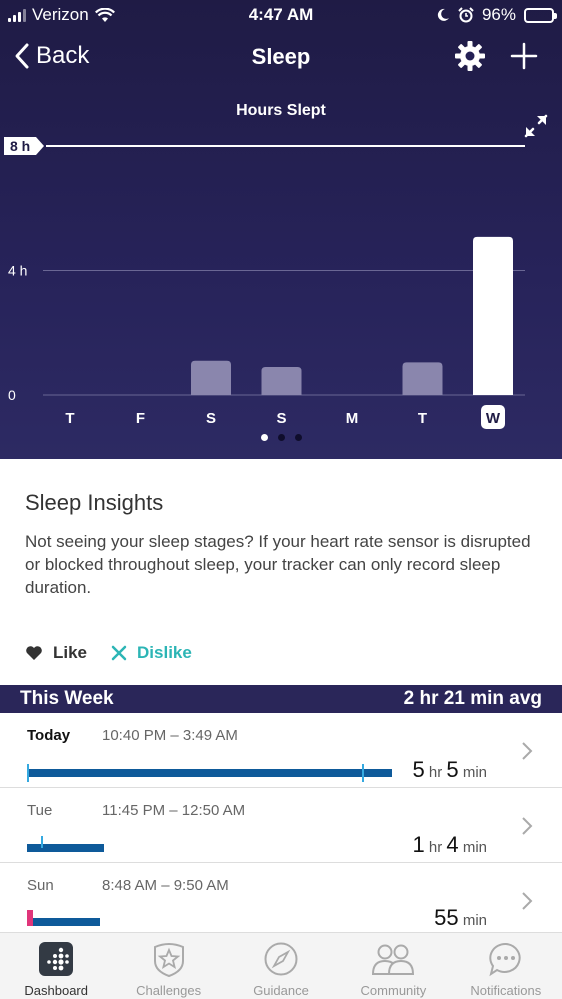  What do you see at coordinates (449, 769) in the screenshot?
I see `row-duration: 5 hr 5 min` at bounding box center [449, 769].